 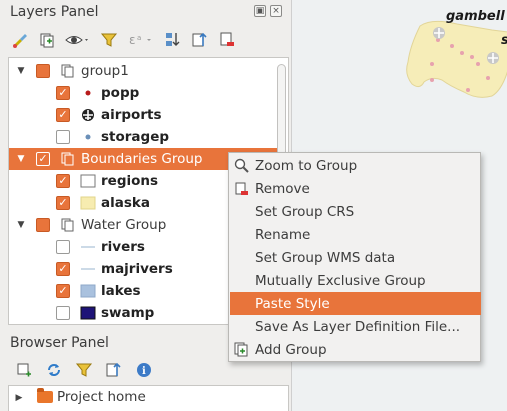 I want to click on blue-dot-symbol-icon, so click(x=88, y=137).